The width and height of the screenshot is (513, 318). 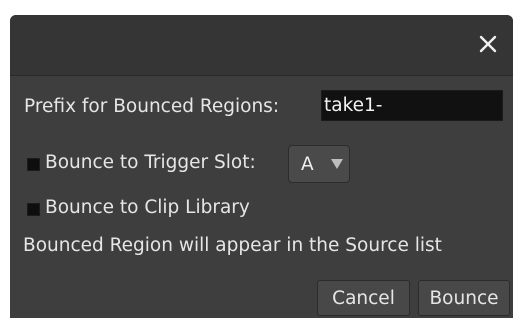 I want to click on trigger-slot-label: Bounce to Trigger Slot:, so click(x=150, y=162).